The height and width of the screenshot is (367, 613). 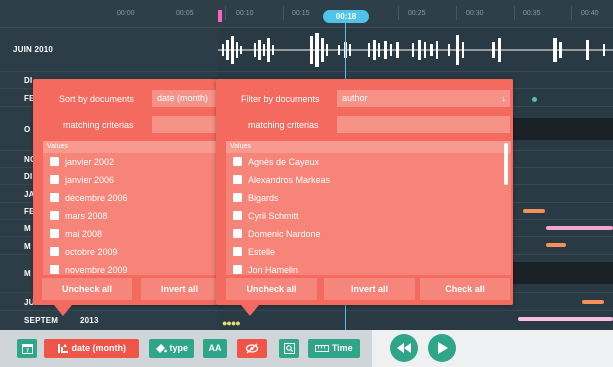 What do you see at coordinates (33, 49) in the screenshot?
I see `row-label: JUIN 2010` at bounding box center [33, 49].